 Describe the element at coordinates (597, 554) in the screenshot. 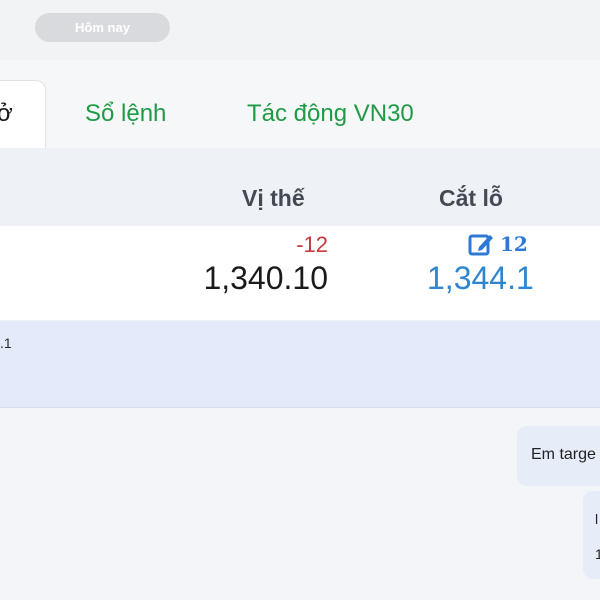

I see `chat-bubble-text: 1` at that location.